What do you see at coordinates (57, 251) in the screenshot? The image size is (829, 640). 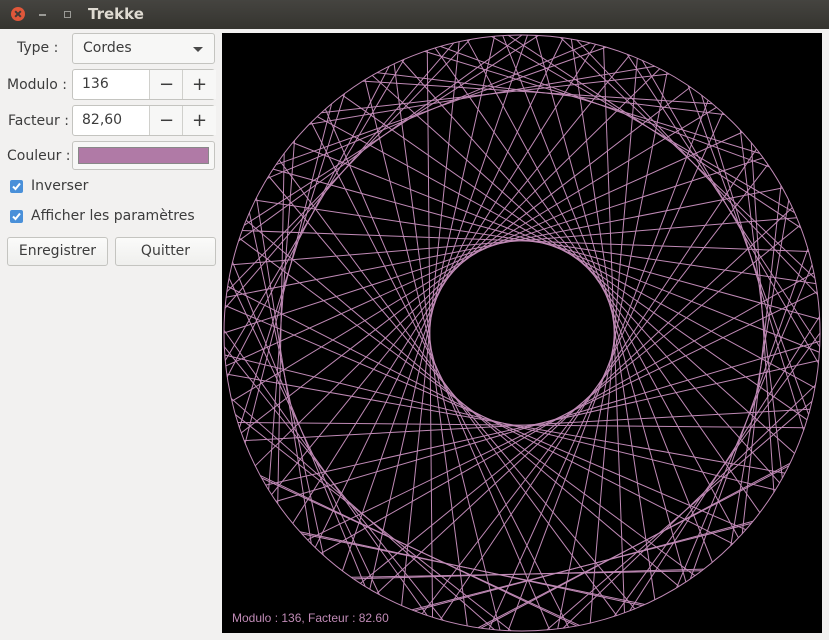 I see `save-button: Enregistrer` at bounding box center [57, 251].